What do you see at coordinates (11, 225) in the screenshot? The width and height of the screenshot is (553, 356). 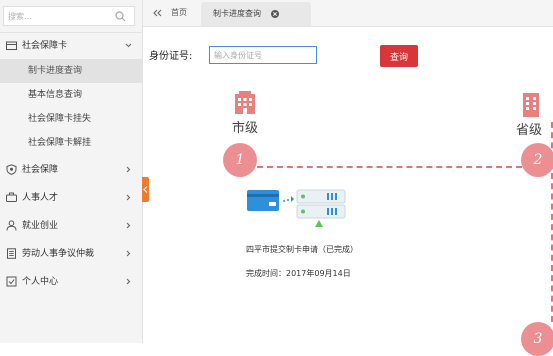 I see `user-icon` at bounding box center [11, 225].